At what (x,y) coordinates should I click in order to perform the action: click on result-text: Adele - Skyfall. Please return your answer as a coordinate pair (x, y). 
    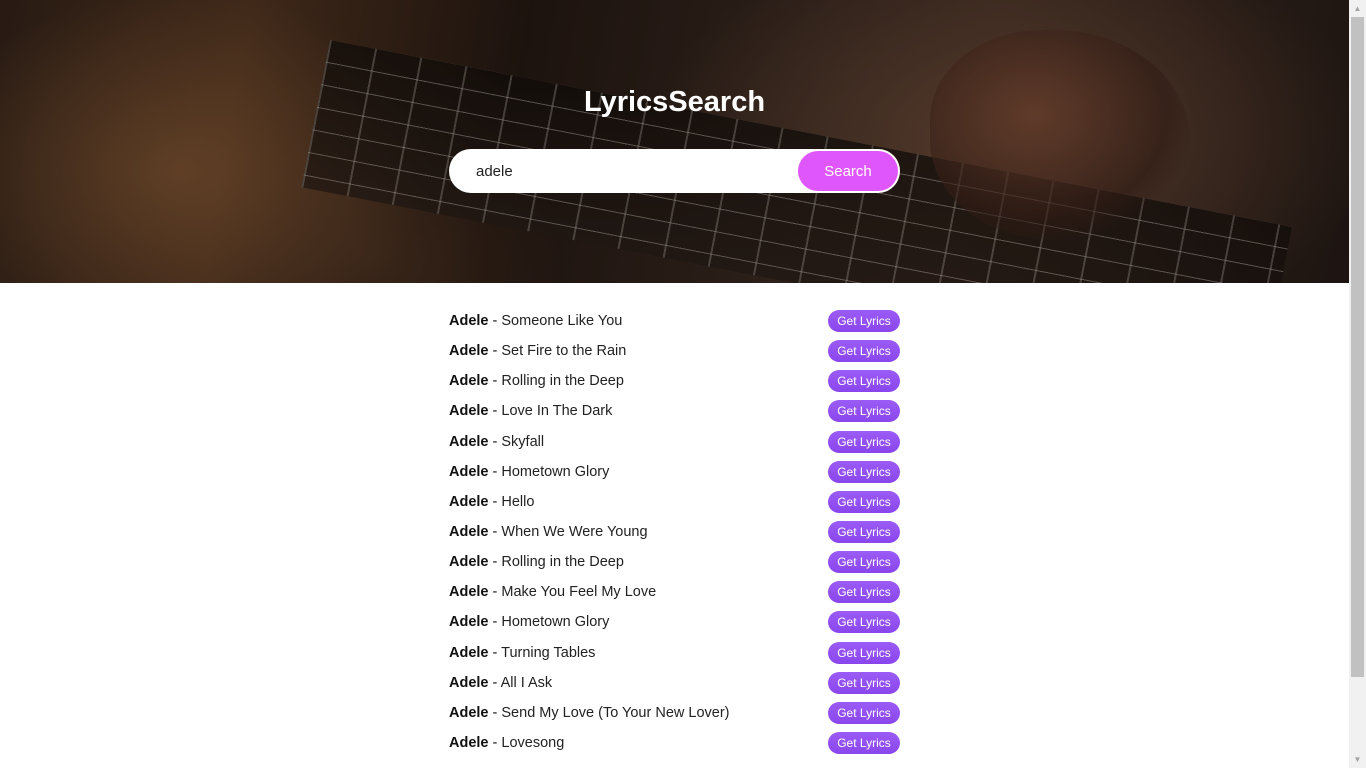
    Looking at the image, I should click on (496, 442).